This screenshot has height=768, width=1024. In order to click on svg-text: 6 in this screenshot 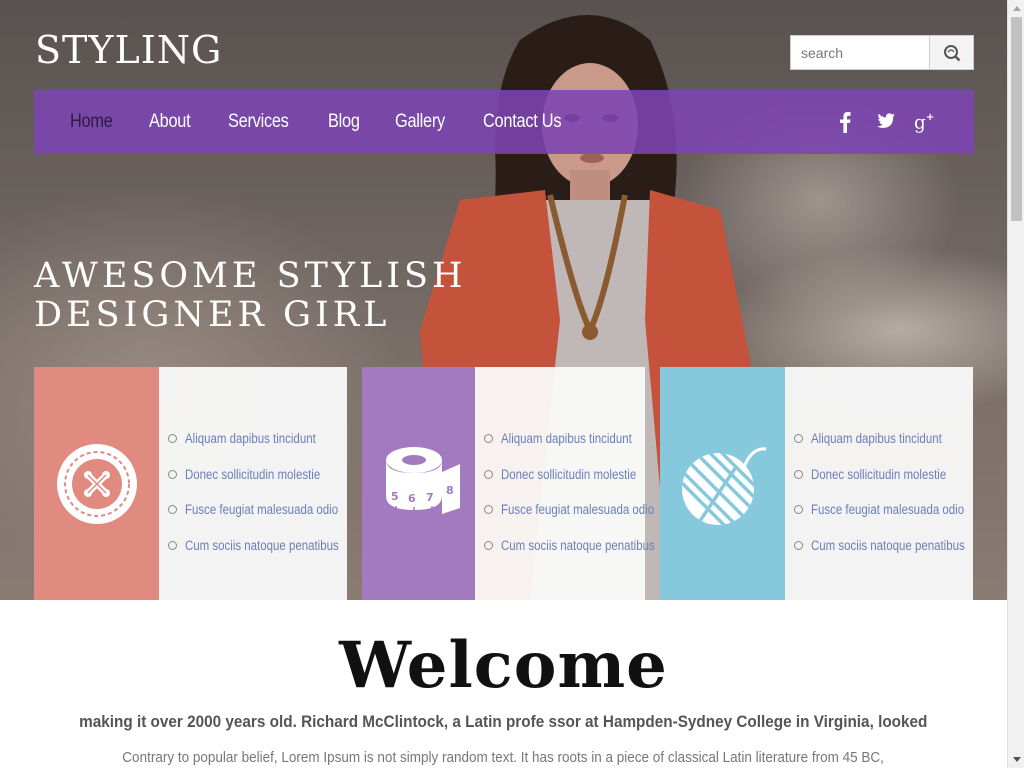, I will do `click(412, 498)`.